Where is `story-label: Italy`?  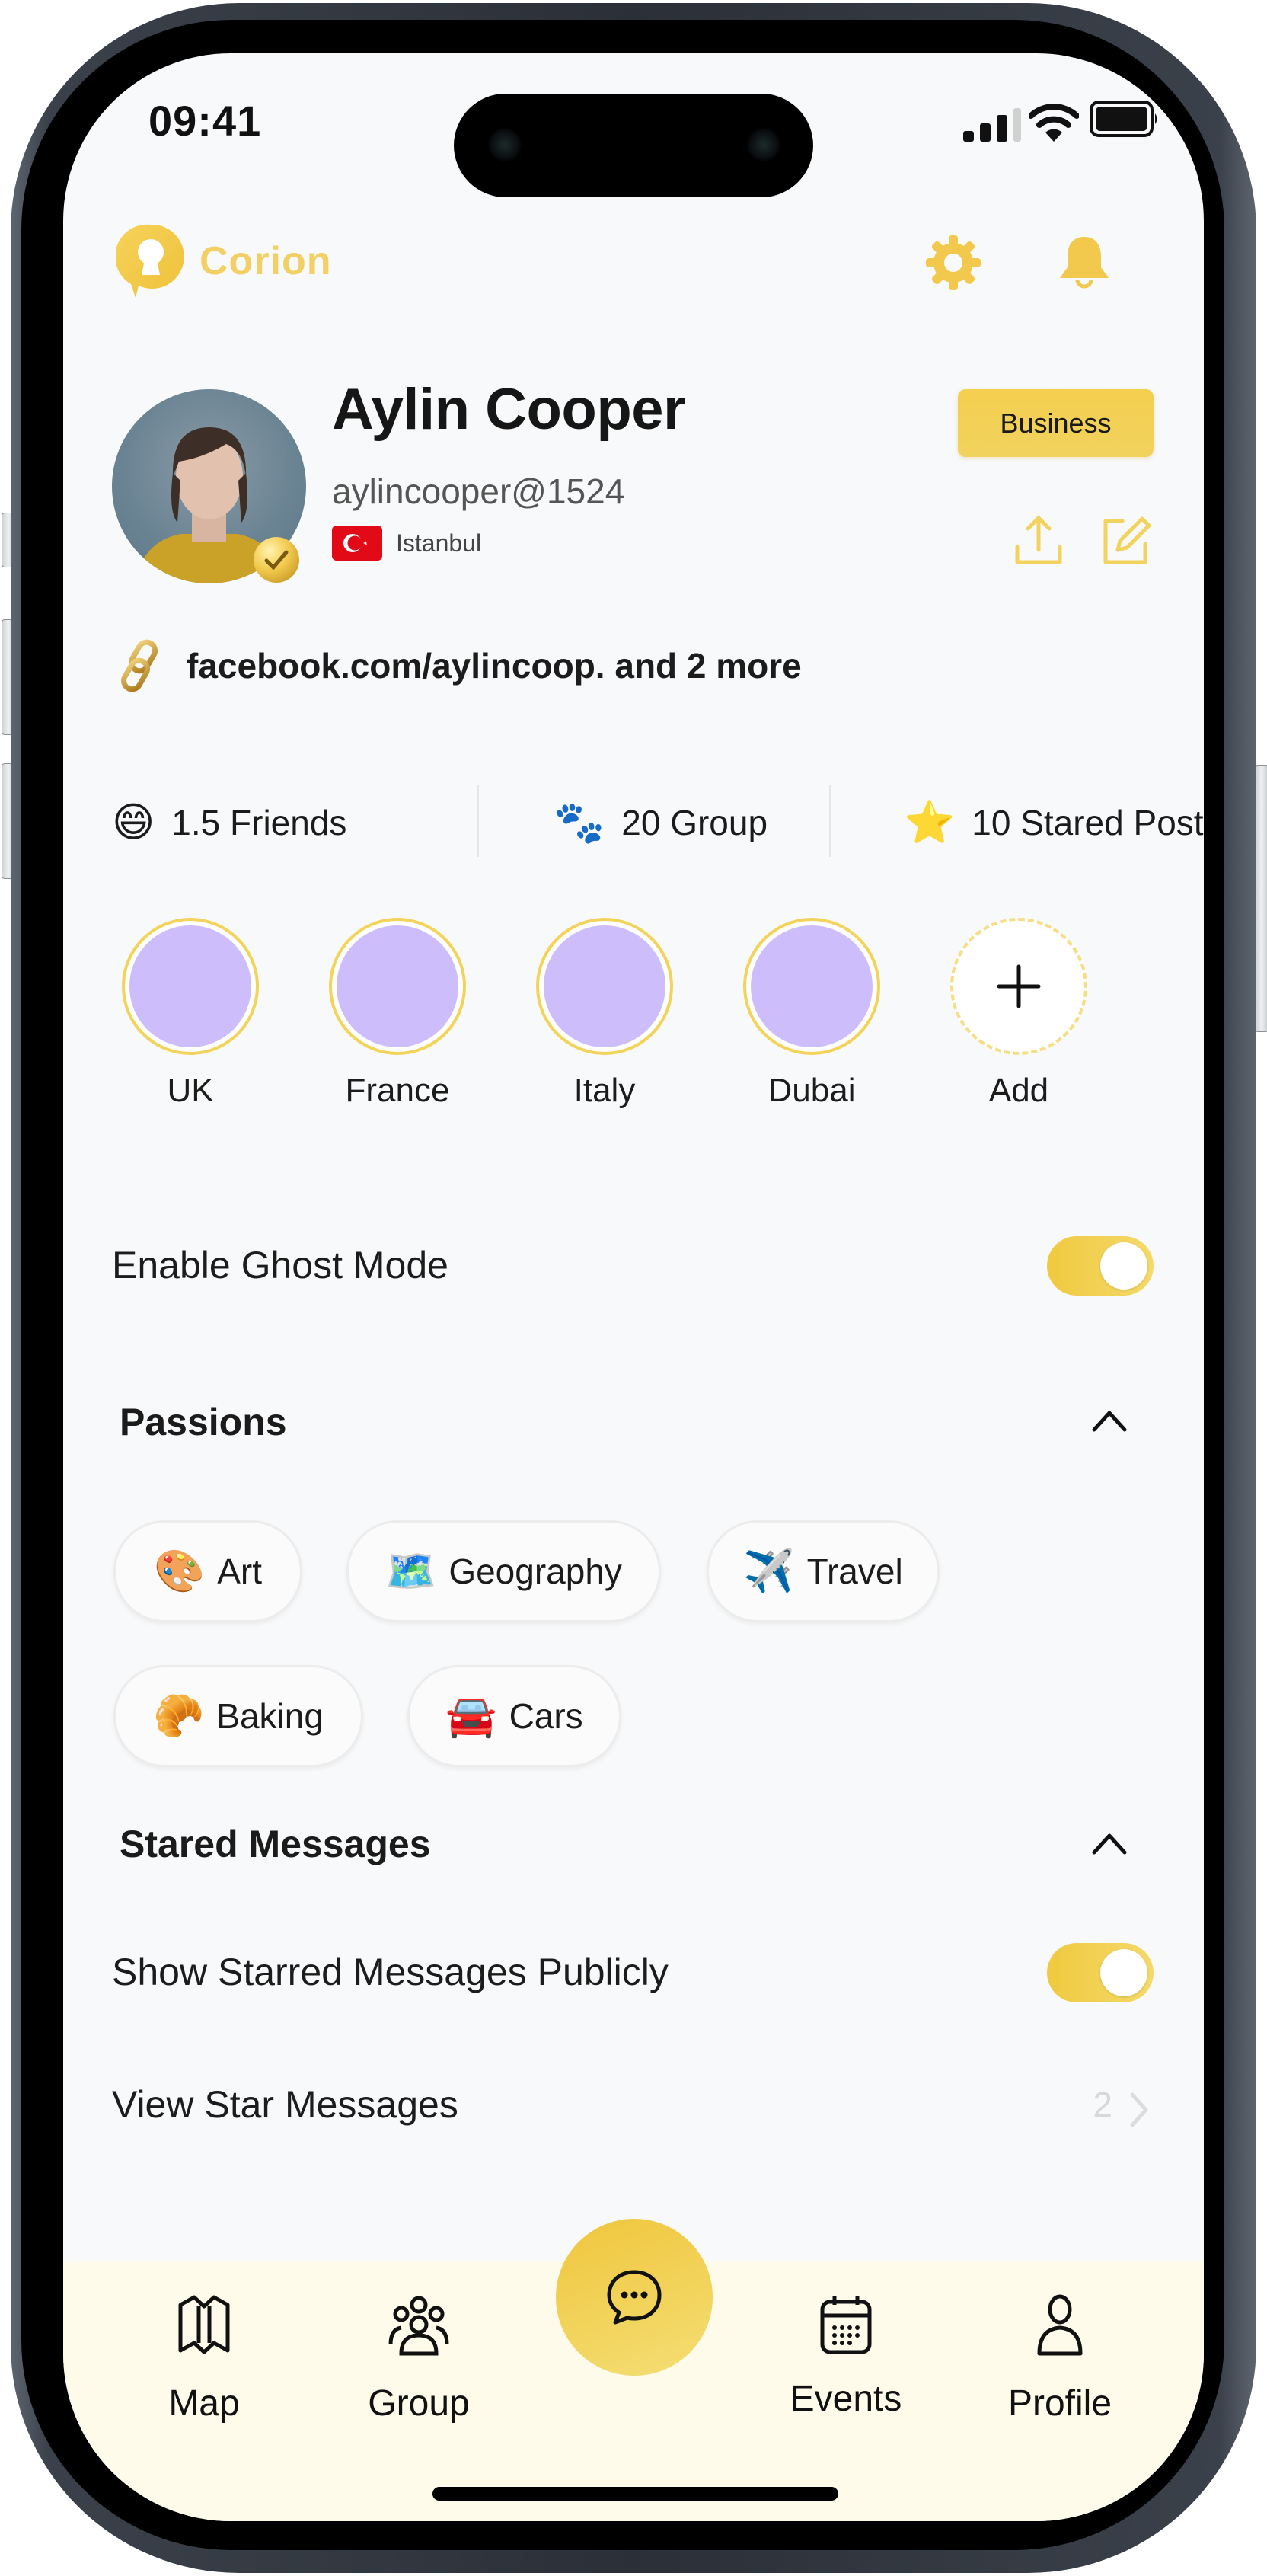
story-label: Italy is located at coordinates (604, 1090).